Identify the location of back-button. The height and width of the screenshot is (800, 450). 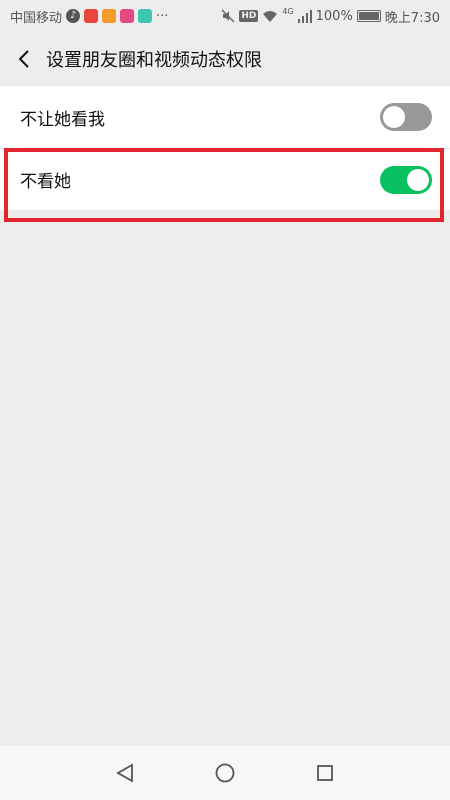
(24, 59).